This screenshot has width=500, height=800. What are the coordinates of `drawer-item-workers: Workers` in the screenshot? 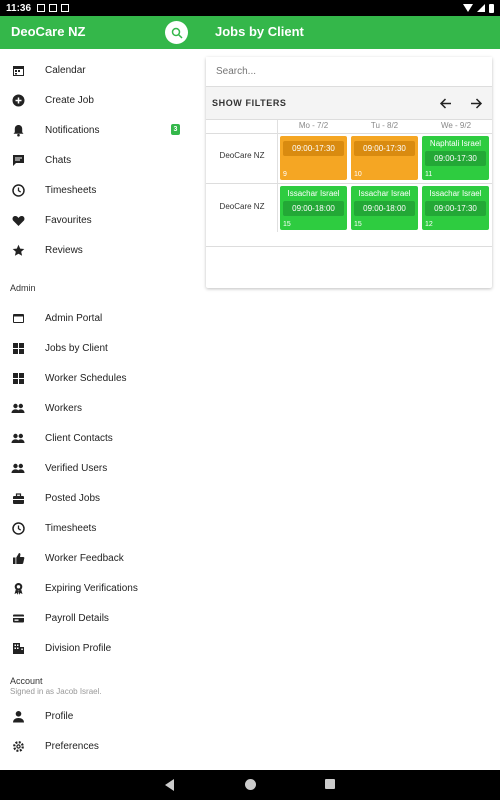 It's located at (99, 408).